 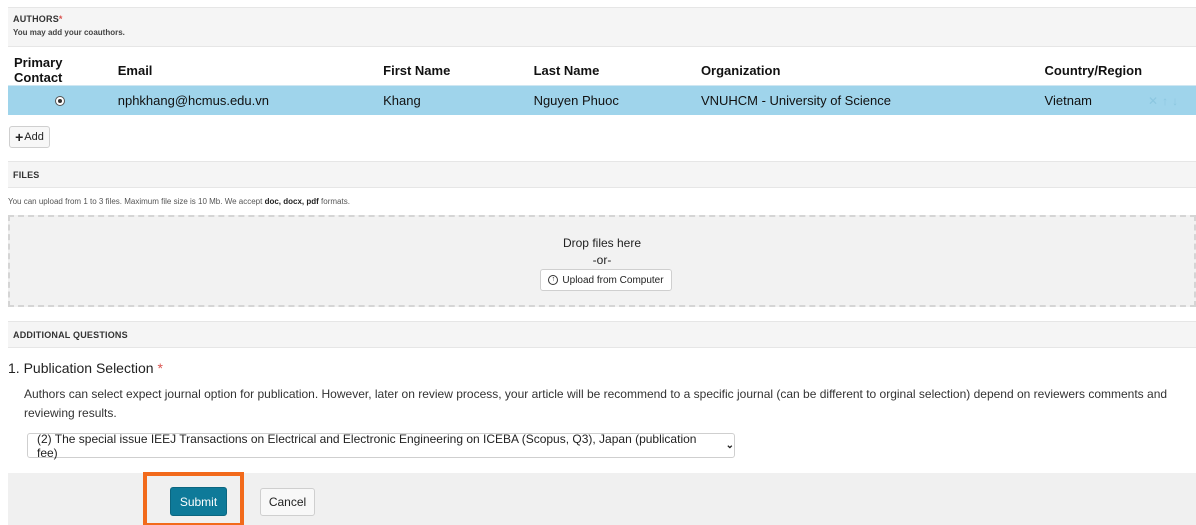 What do you see at coordinates (1169, 100) in the screenshot?
I see `author-row-actions: ✕ ↑ ↓` at bounding box center [1169, 100].